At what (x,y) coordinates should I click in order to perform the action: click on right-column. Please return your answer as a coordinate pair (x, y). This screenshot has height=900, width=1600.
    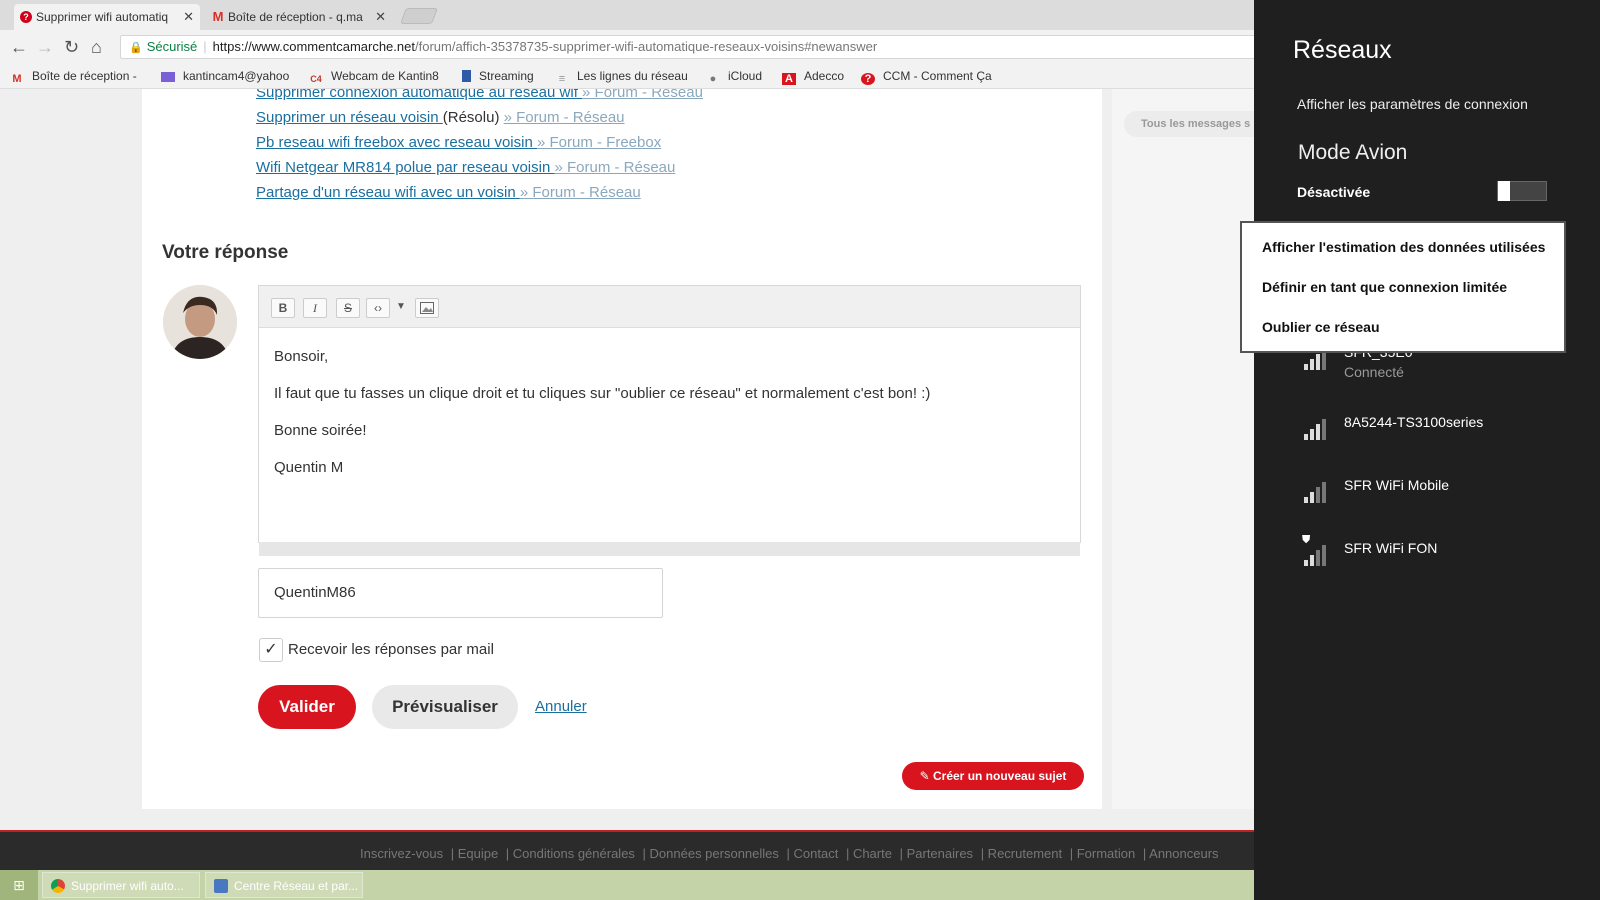
    Looking at the image, I should click on (1183, 449).